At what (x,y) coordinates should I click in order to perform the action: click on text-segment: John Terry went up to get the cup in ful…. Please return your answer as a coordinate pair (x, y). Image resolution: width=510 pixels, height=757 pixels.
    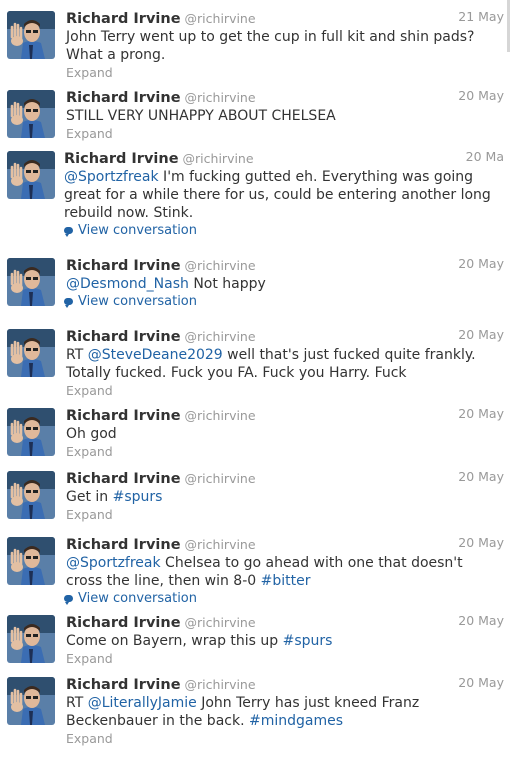
    Looking at the image, I should click on (270, 37).